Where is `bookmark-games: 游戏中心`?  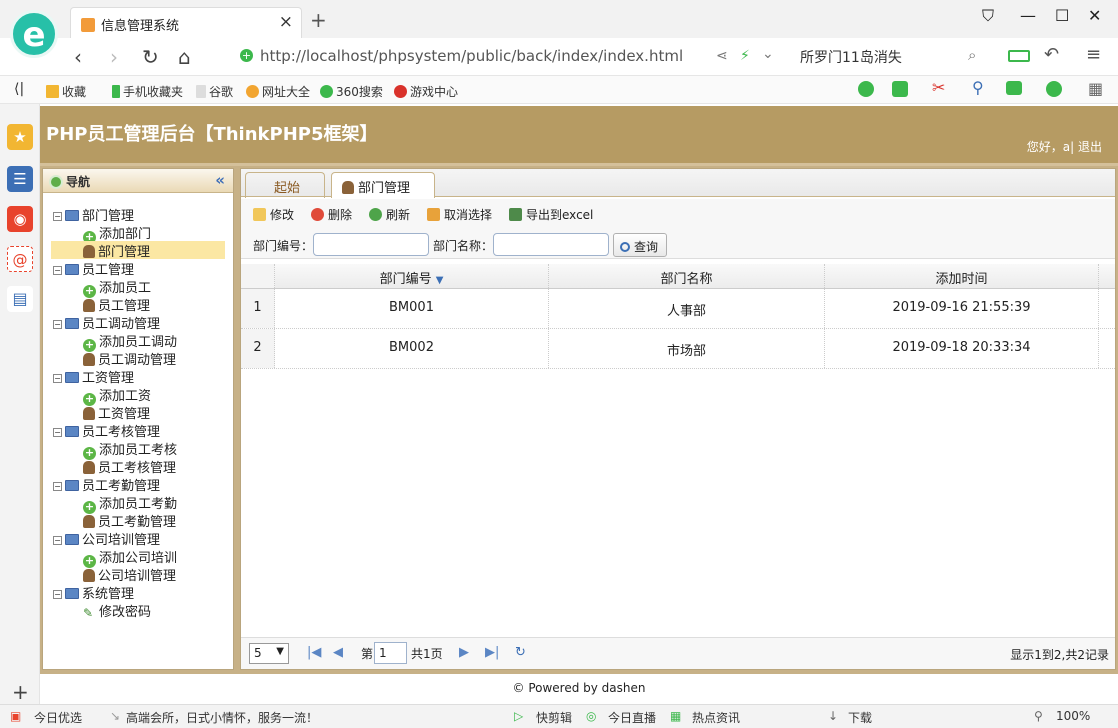
bookmark-games: 游戏中心 is located at coordinates (426, 91).